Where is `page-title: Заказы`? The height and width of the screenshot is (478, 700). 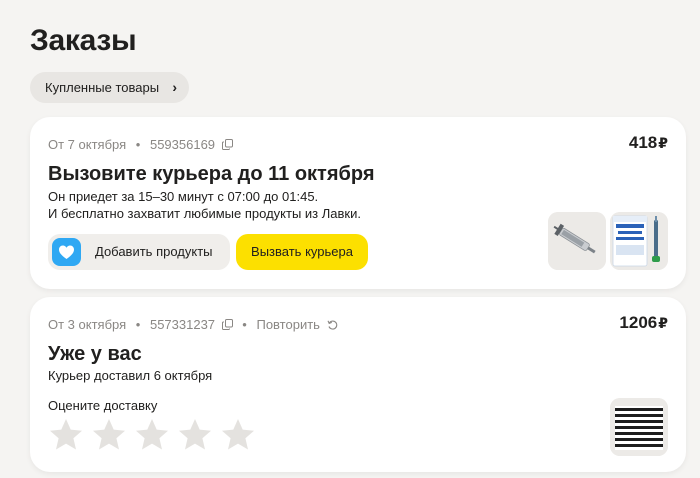
page-title: Заказы is located at coordinates (83, 40).